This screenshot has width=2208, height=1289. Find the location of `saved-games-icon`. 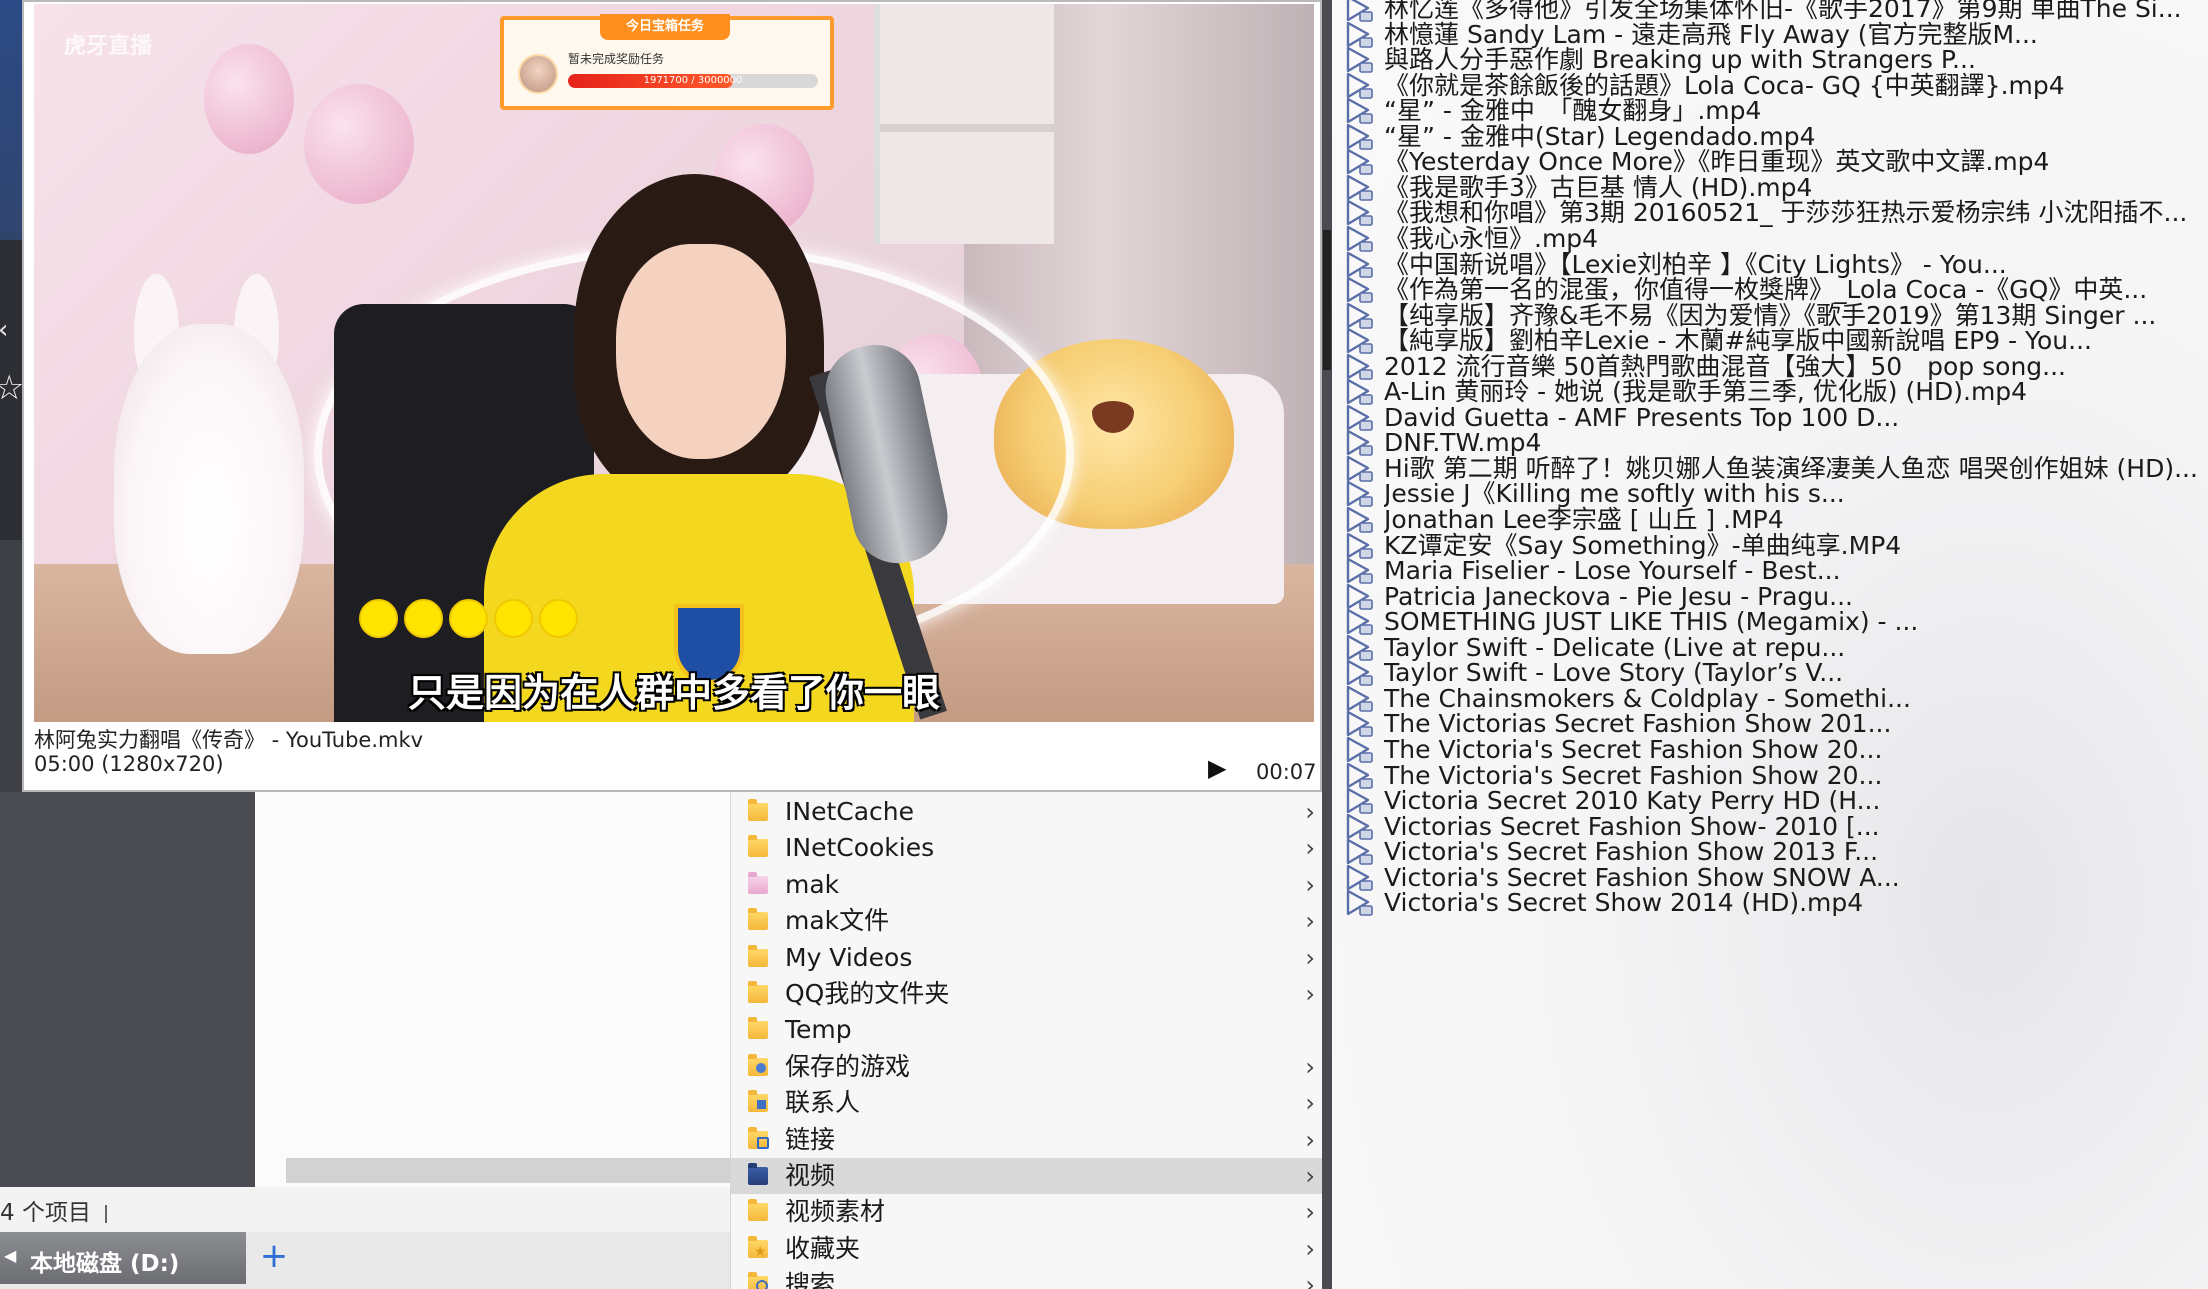

saved-games-icon is located at coordinates (758, 1064).